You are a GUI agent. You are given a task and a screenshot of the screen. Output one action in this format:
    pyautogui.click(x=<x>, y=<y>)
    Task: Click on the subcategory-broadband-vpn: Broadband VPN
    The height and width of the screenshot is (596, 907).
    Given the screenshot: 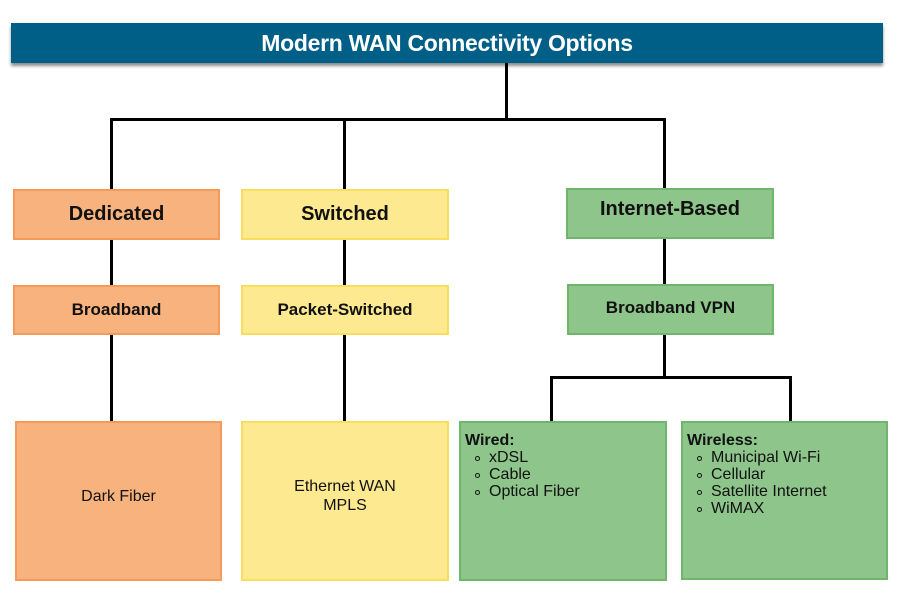 What is the action you would take?
    pyautogui.click(x=670, y=309)
    